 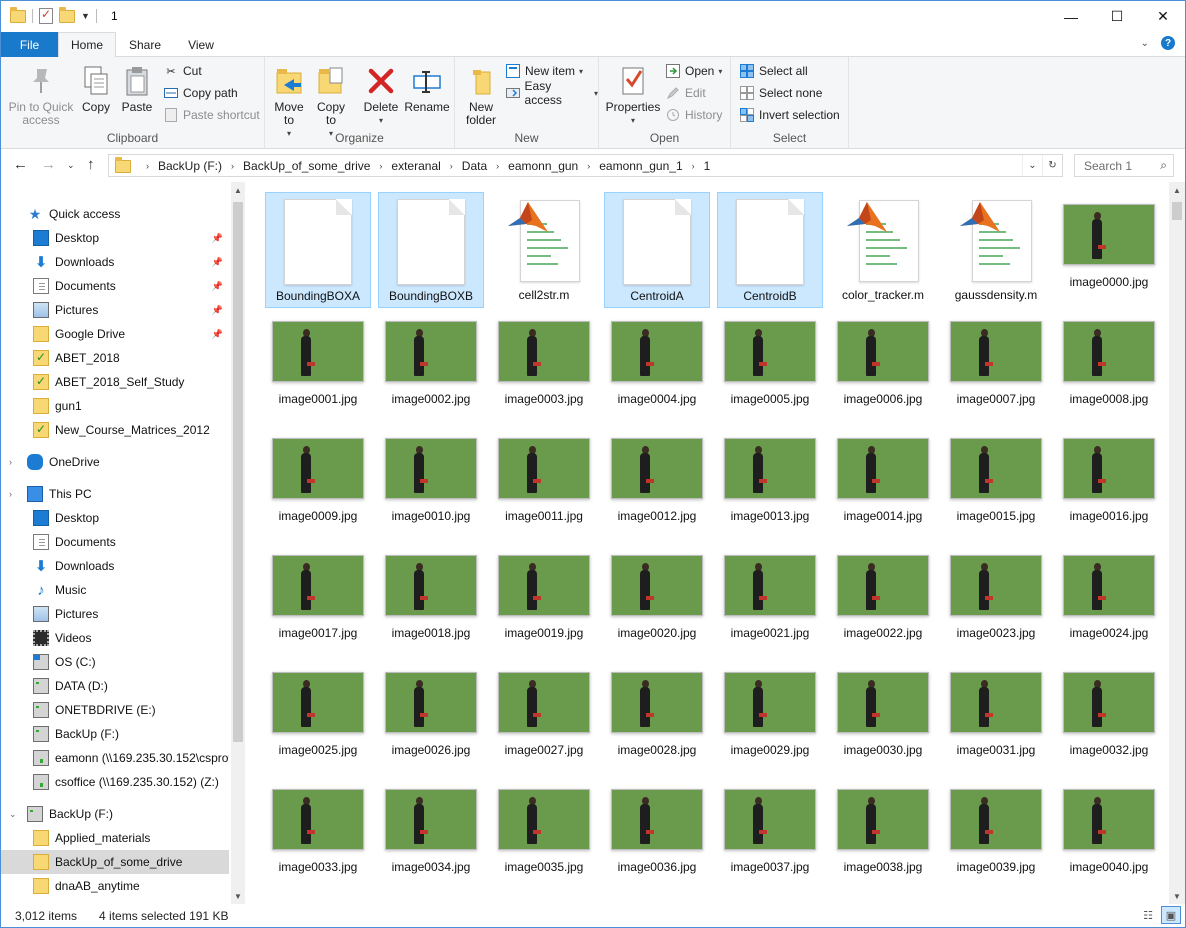 What do you see at coordinates (211, 115) in the screenshot?
I see `paste-shortcut-button: Paste shortcut` at bounding box center [211, 115].